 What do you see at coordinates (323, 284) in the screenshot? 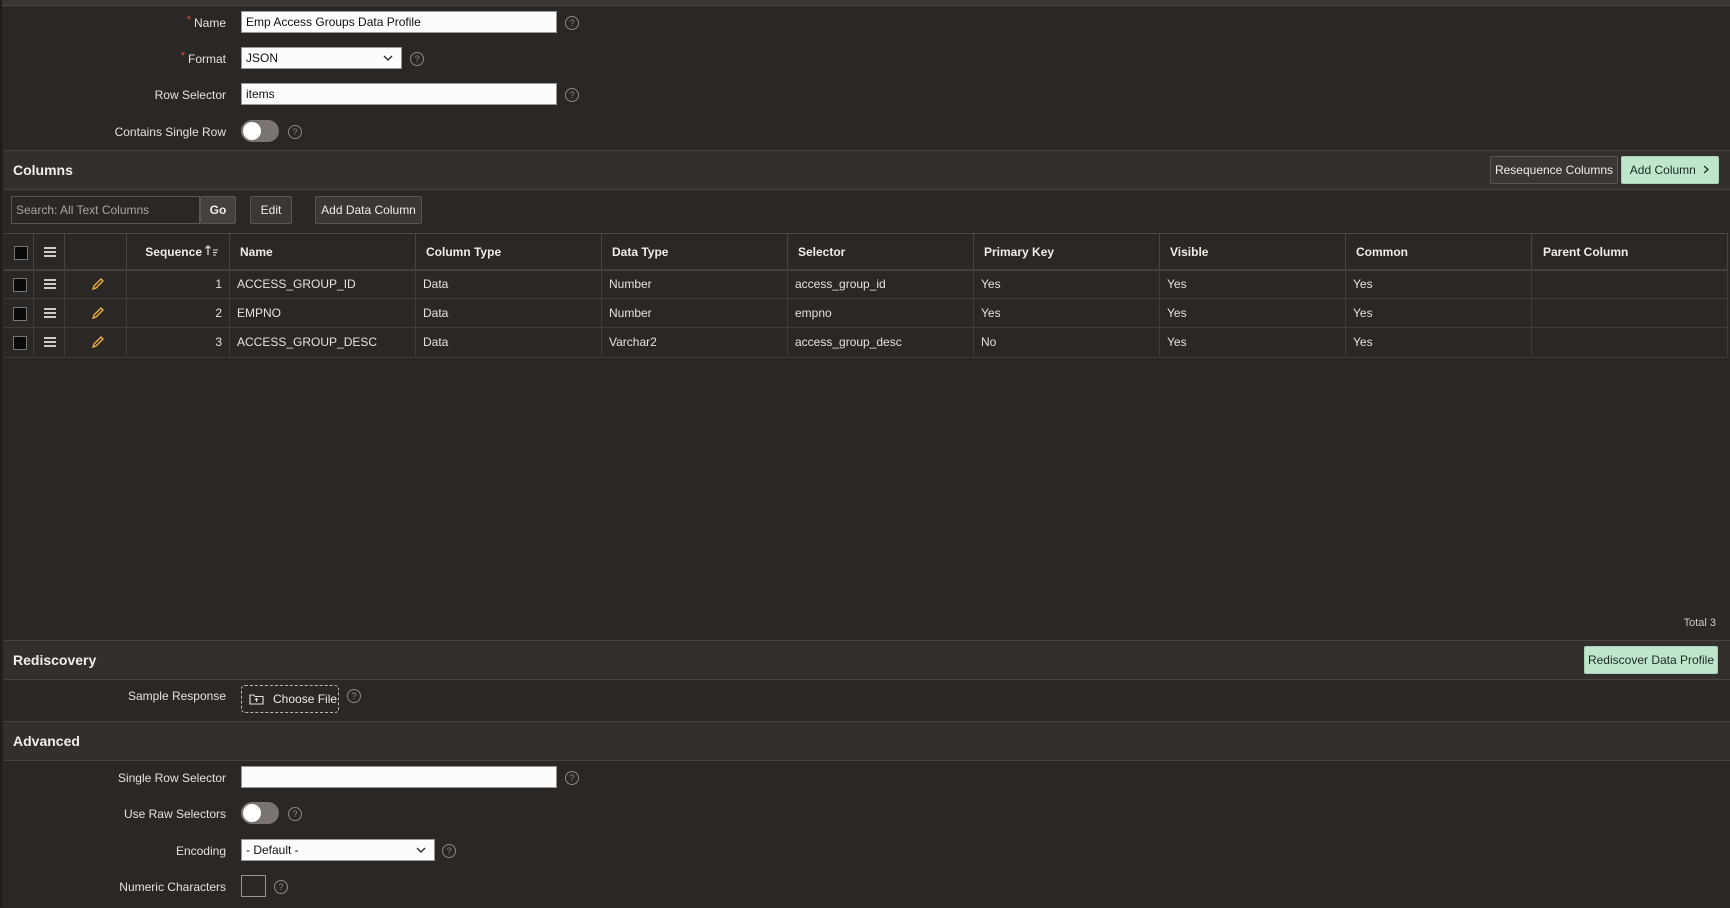
I see `cell-name: ACCESS_GROUP_ID` at bounding box center [323, 284].